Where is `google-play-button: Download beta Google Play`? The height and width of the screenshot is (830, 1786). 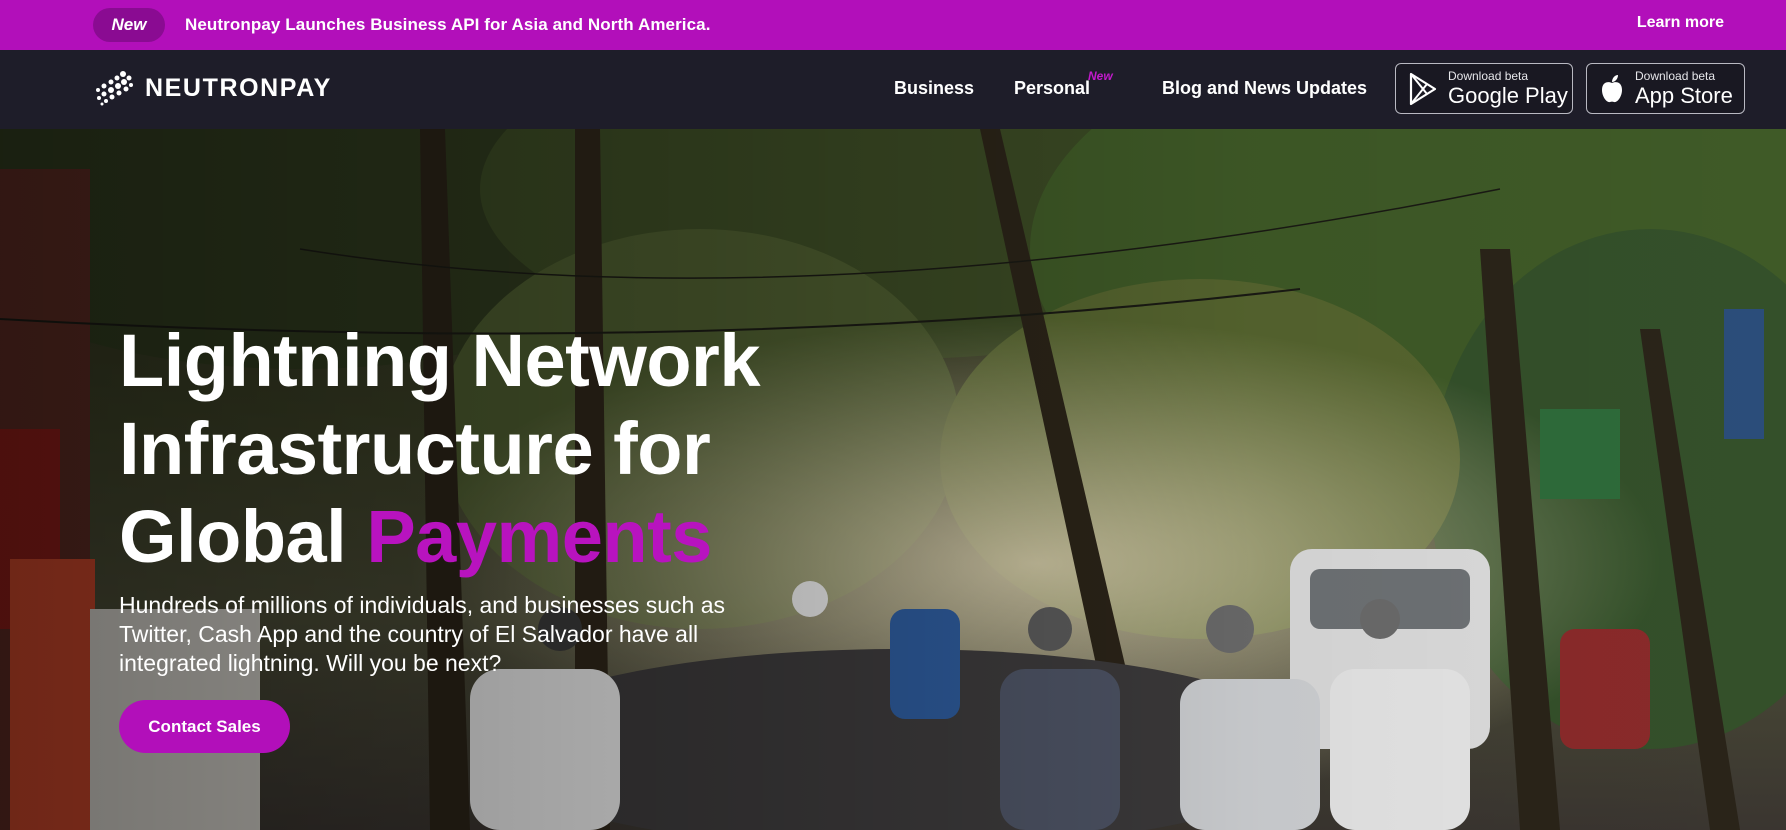
google-play-button: Download beta Google Play is located at coordinates (1484, 88).